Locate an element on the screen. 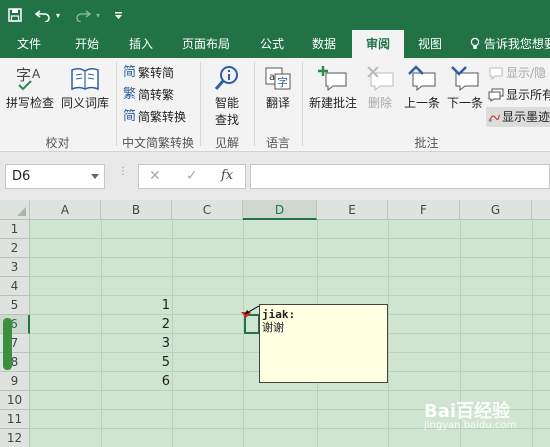 The image size is (550, 447). row-header-4: 4 is located at coordinates (15, 286).